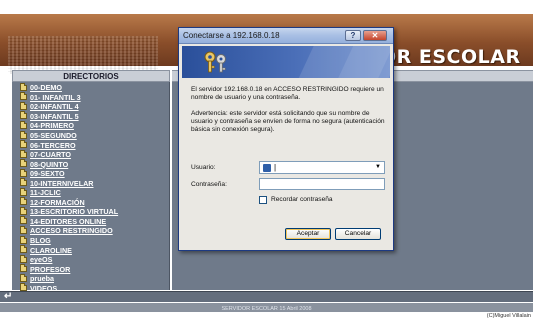  What do you see at coordinates (231, 35) in the screenshot?
I see `dialog-title: Conectarse a 192.168.0.18` at bounding box center [231, 35].